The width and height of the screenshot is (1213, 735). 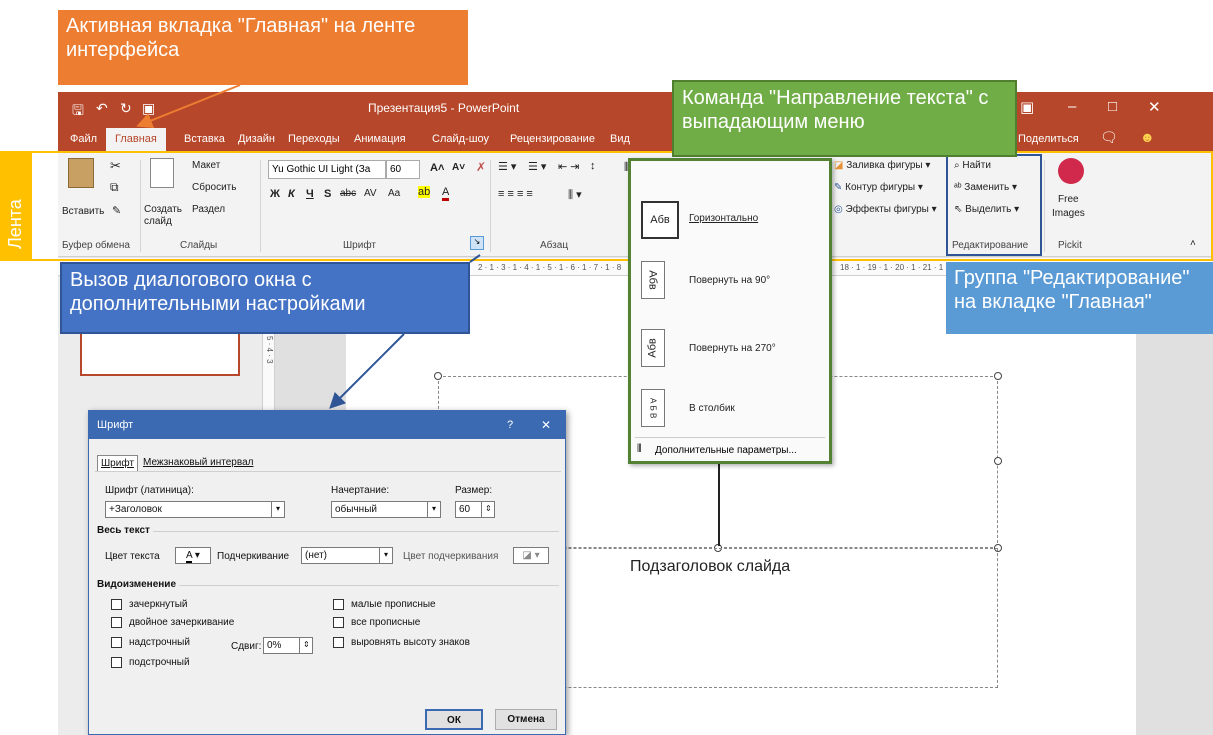 I want to click on underline-color-picker: ◪ ▾, so click(x=531, y=555).